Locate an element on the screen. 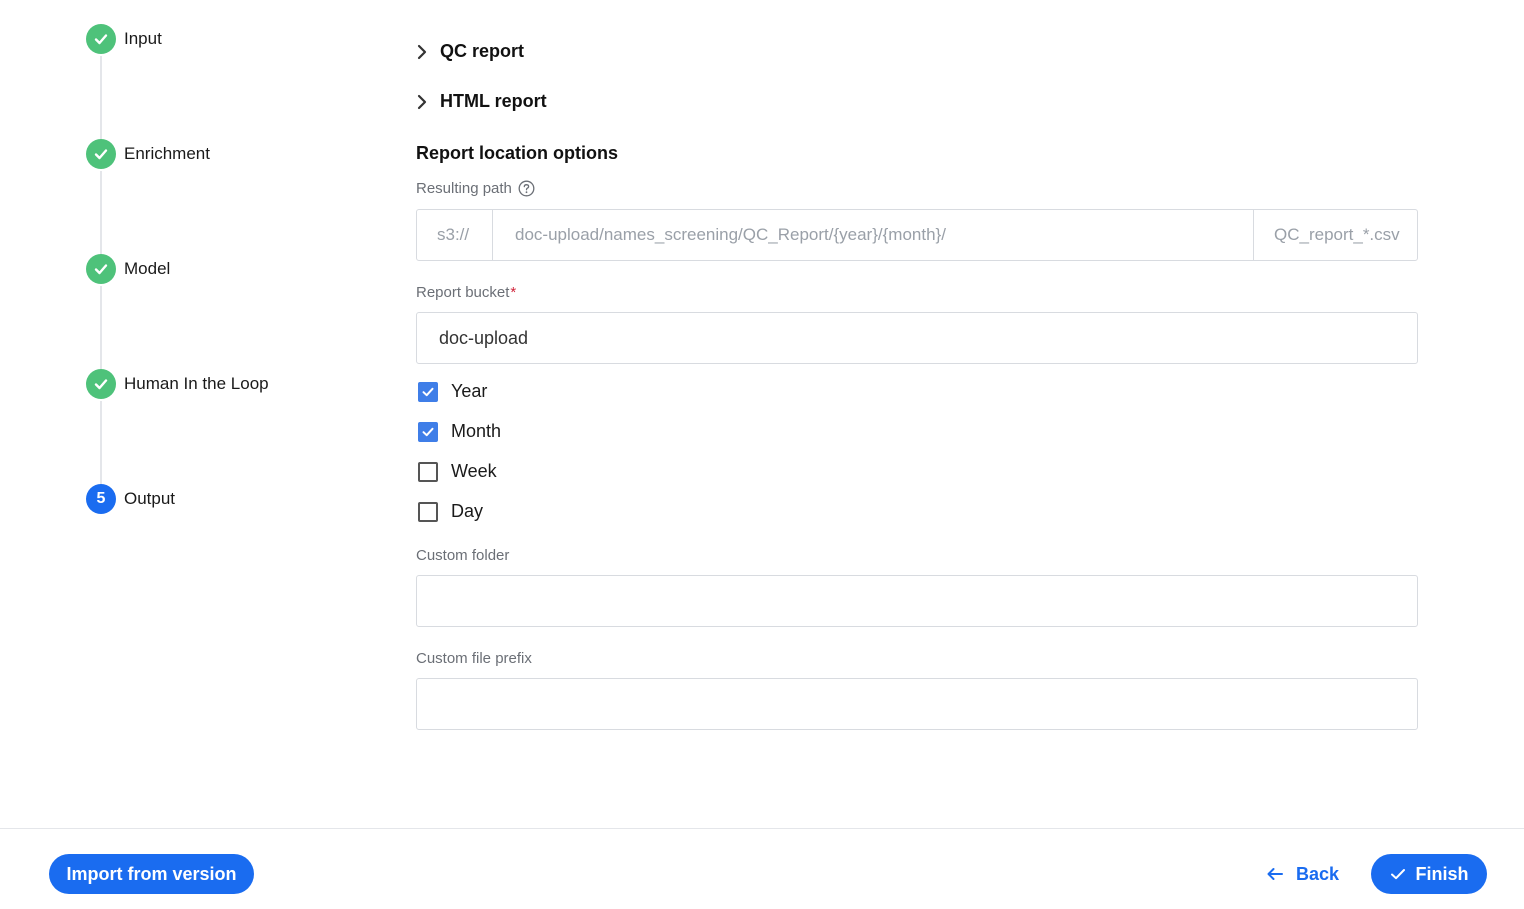  checkbox-label: Day is located at coordinates (467, 511).